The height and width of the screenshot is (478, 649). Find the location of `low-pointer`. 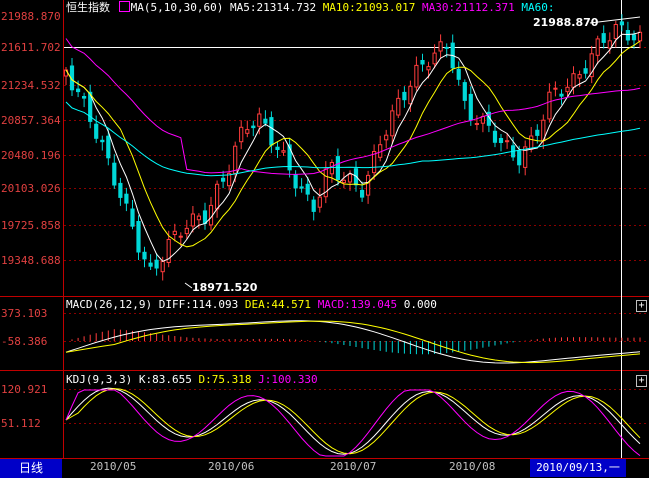

low-pointer is located at coordinates (188, 285).